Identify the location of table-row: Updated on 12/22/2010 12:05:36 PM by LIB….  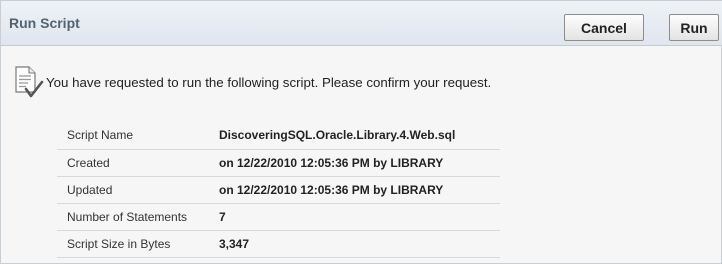
(278, 190).